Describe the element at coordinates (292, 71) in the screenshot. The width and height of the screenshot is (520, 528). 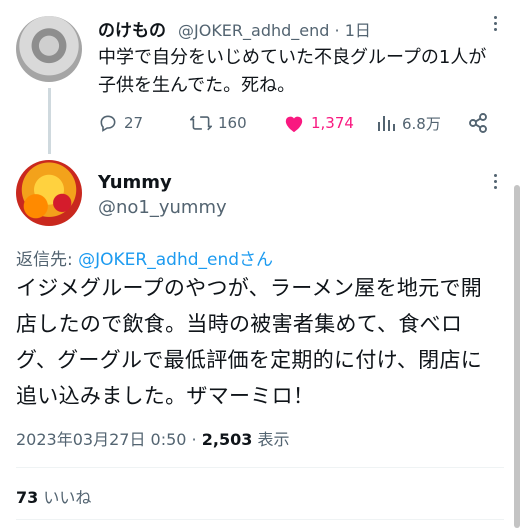
I see `tweet-text: 中学で自分をいじめていた不良グループの1人が子供を生んでた。死ね。` at that location.